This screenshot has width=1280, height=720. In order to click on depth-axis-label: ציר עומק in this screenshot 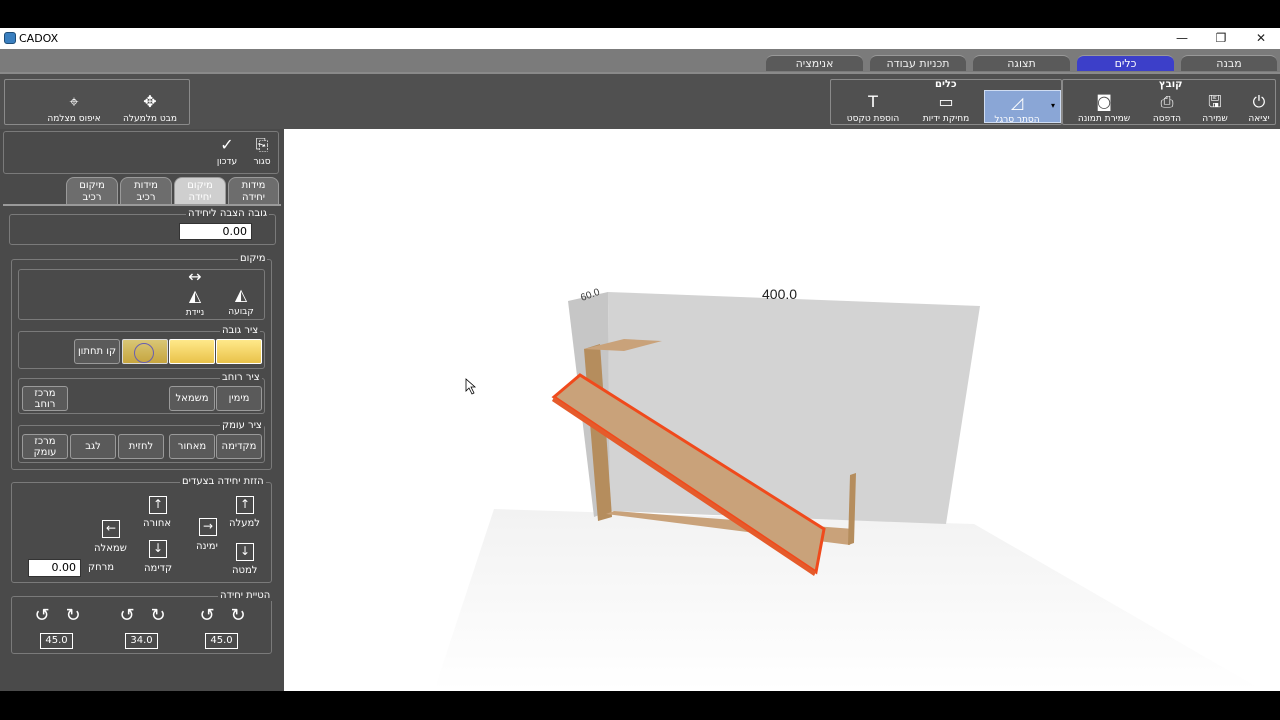, I will do `click(242, 425)`.